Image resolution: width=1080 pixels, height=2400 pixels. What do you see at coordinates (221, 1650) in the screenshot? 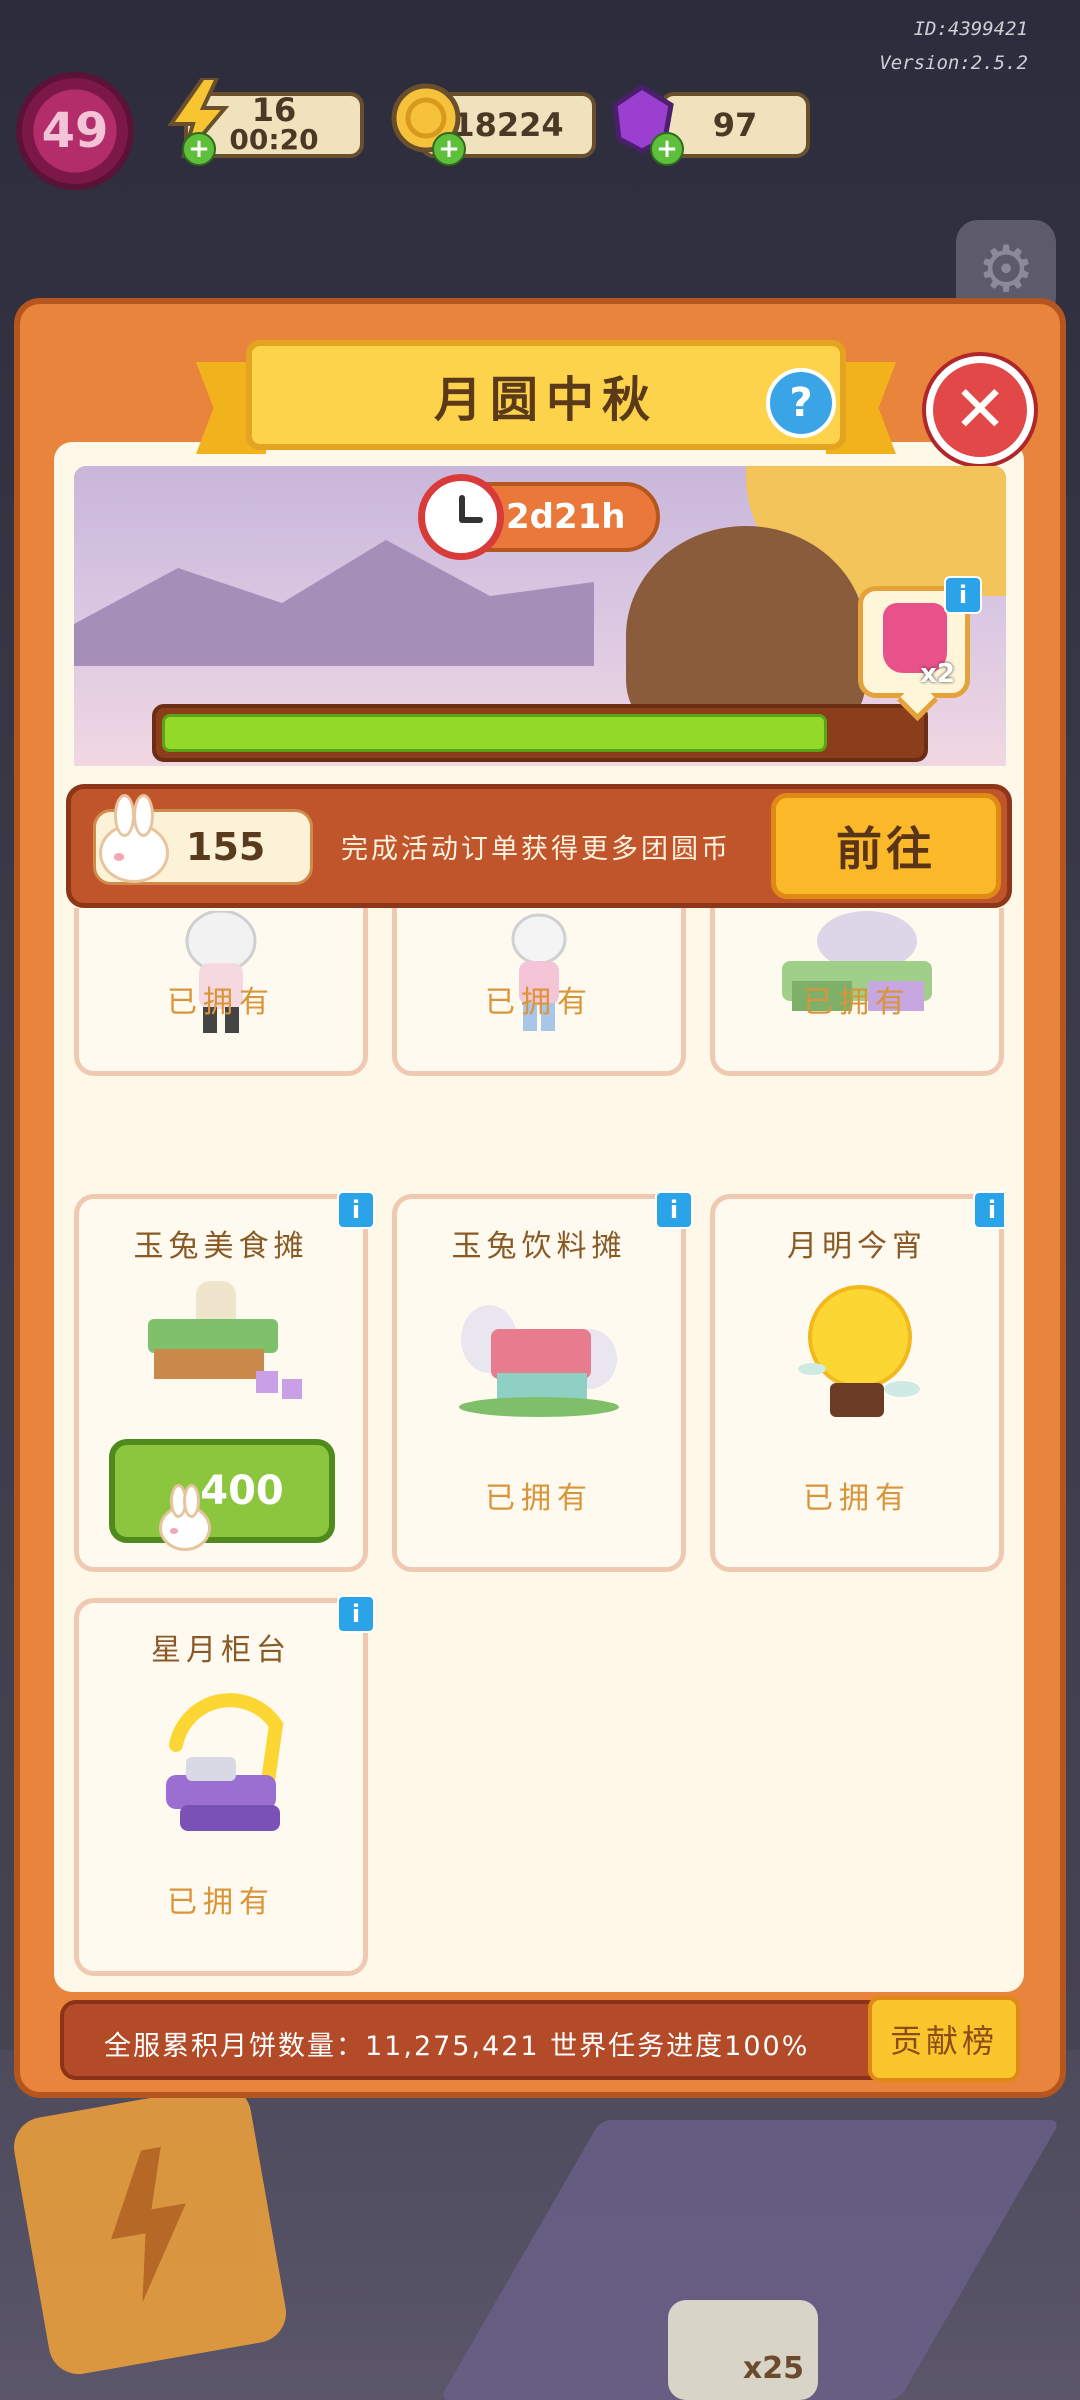
I see `item-title: 星月柜台` at bounding box center [221, 1650].